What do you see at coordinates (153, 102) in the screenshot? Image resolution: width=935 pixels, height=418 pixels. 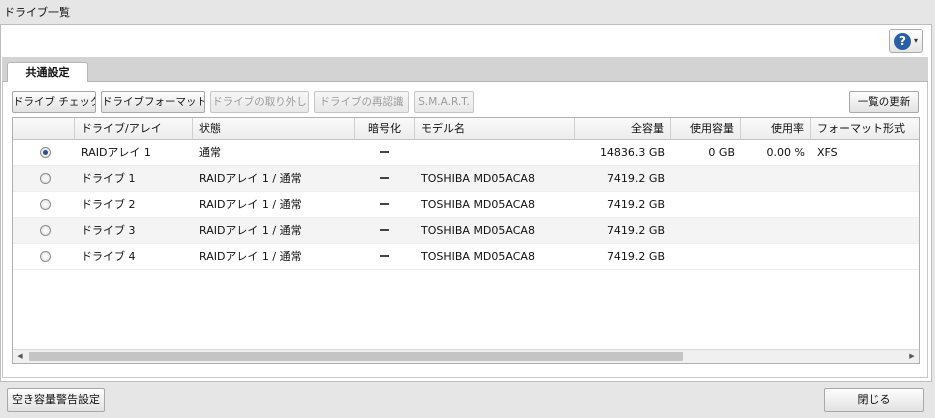 I see `drive-format-button: ドライブフォーマット` at bounding box center [153, 102].